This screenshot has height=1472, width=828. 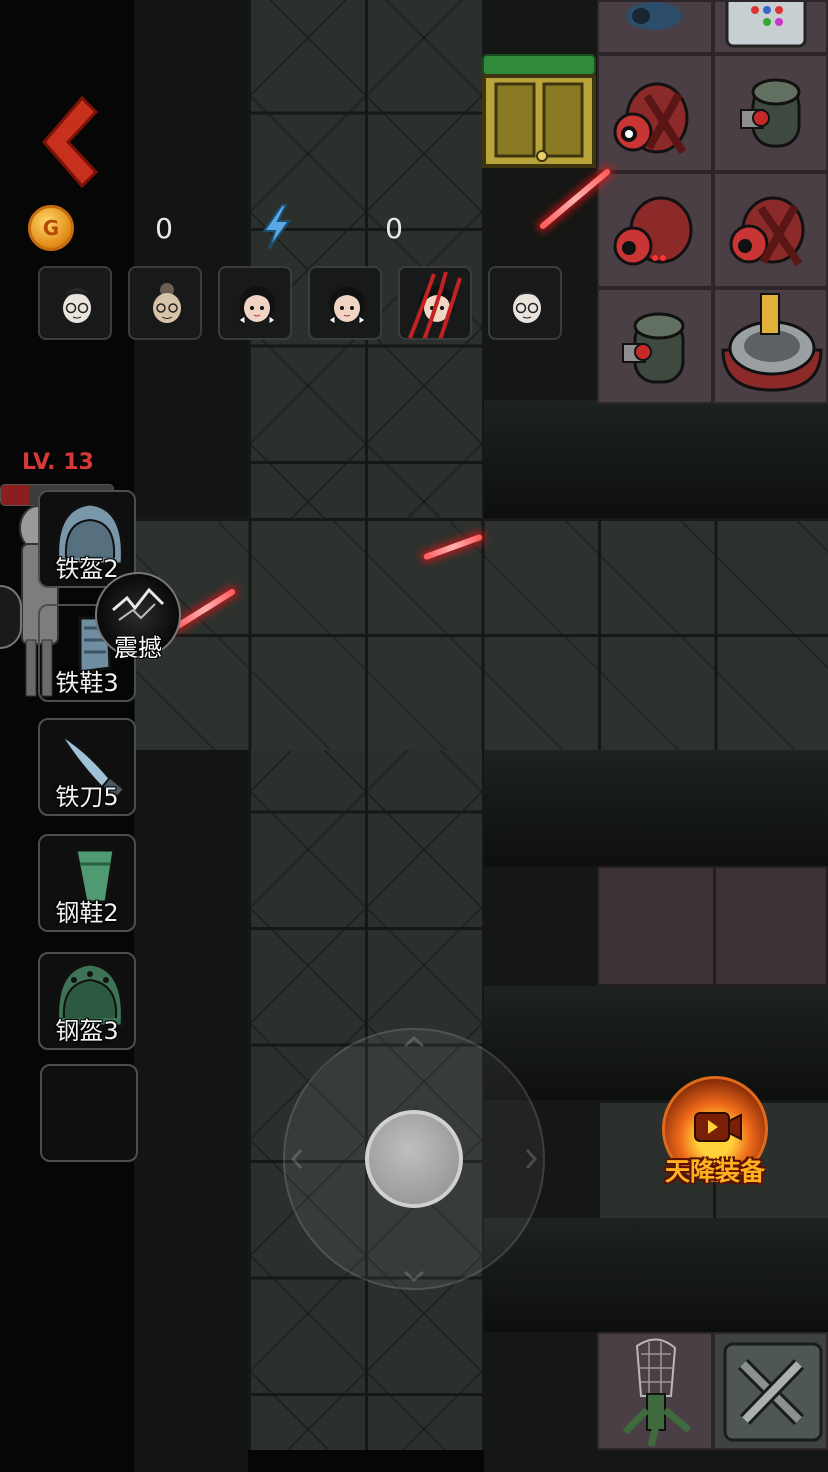 I want to click on equip-label: 铁鞋3, so click(x=87, y=683).